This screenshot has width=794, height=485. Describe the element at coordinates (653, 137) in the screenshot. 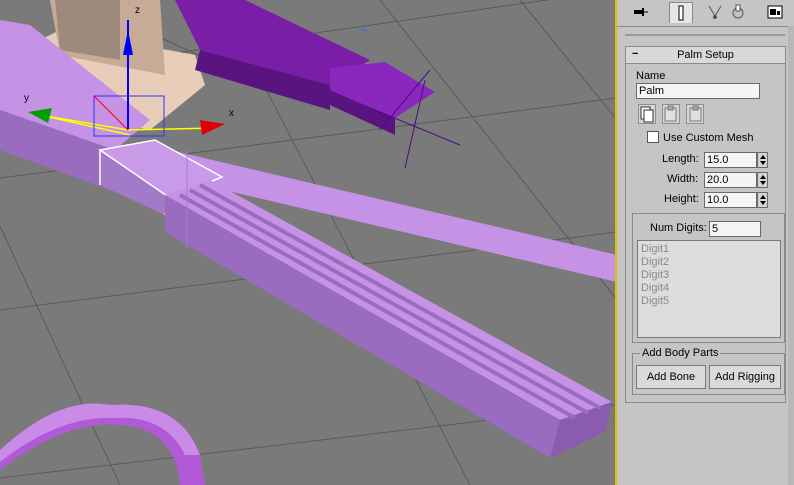

I see `use-custom-mesh-checkbox` at that location.